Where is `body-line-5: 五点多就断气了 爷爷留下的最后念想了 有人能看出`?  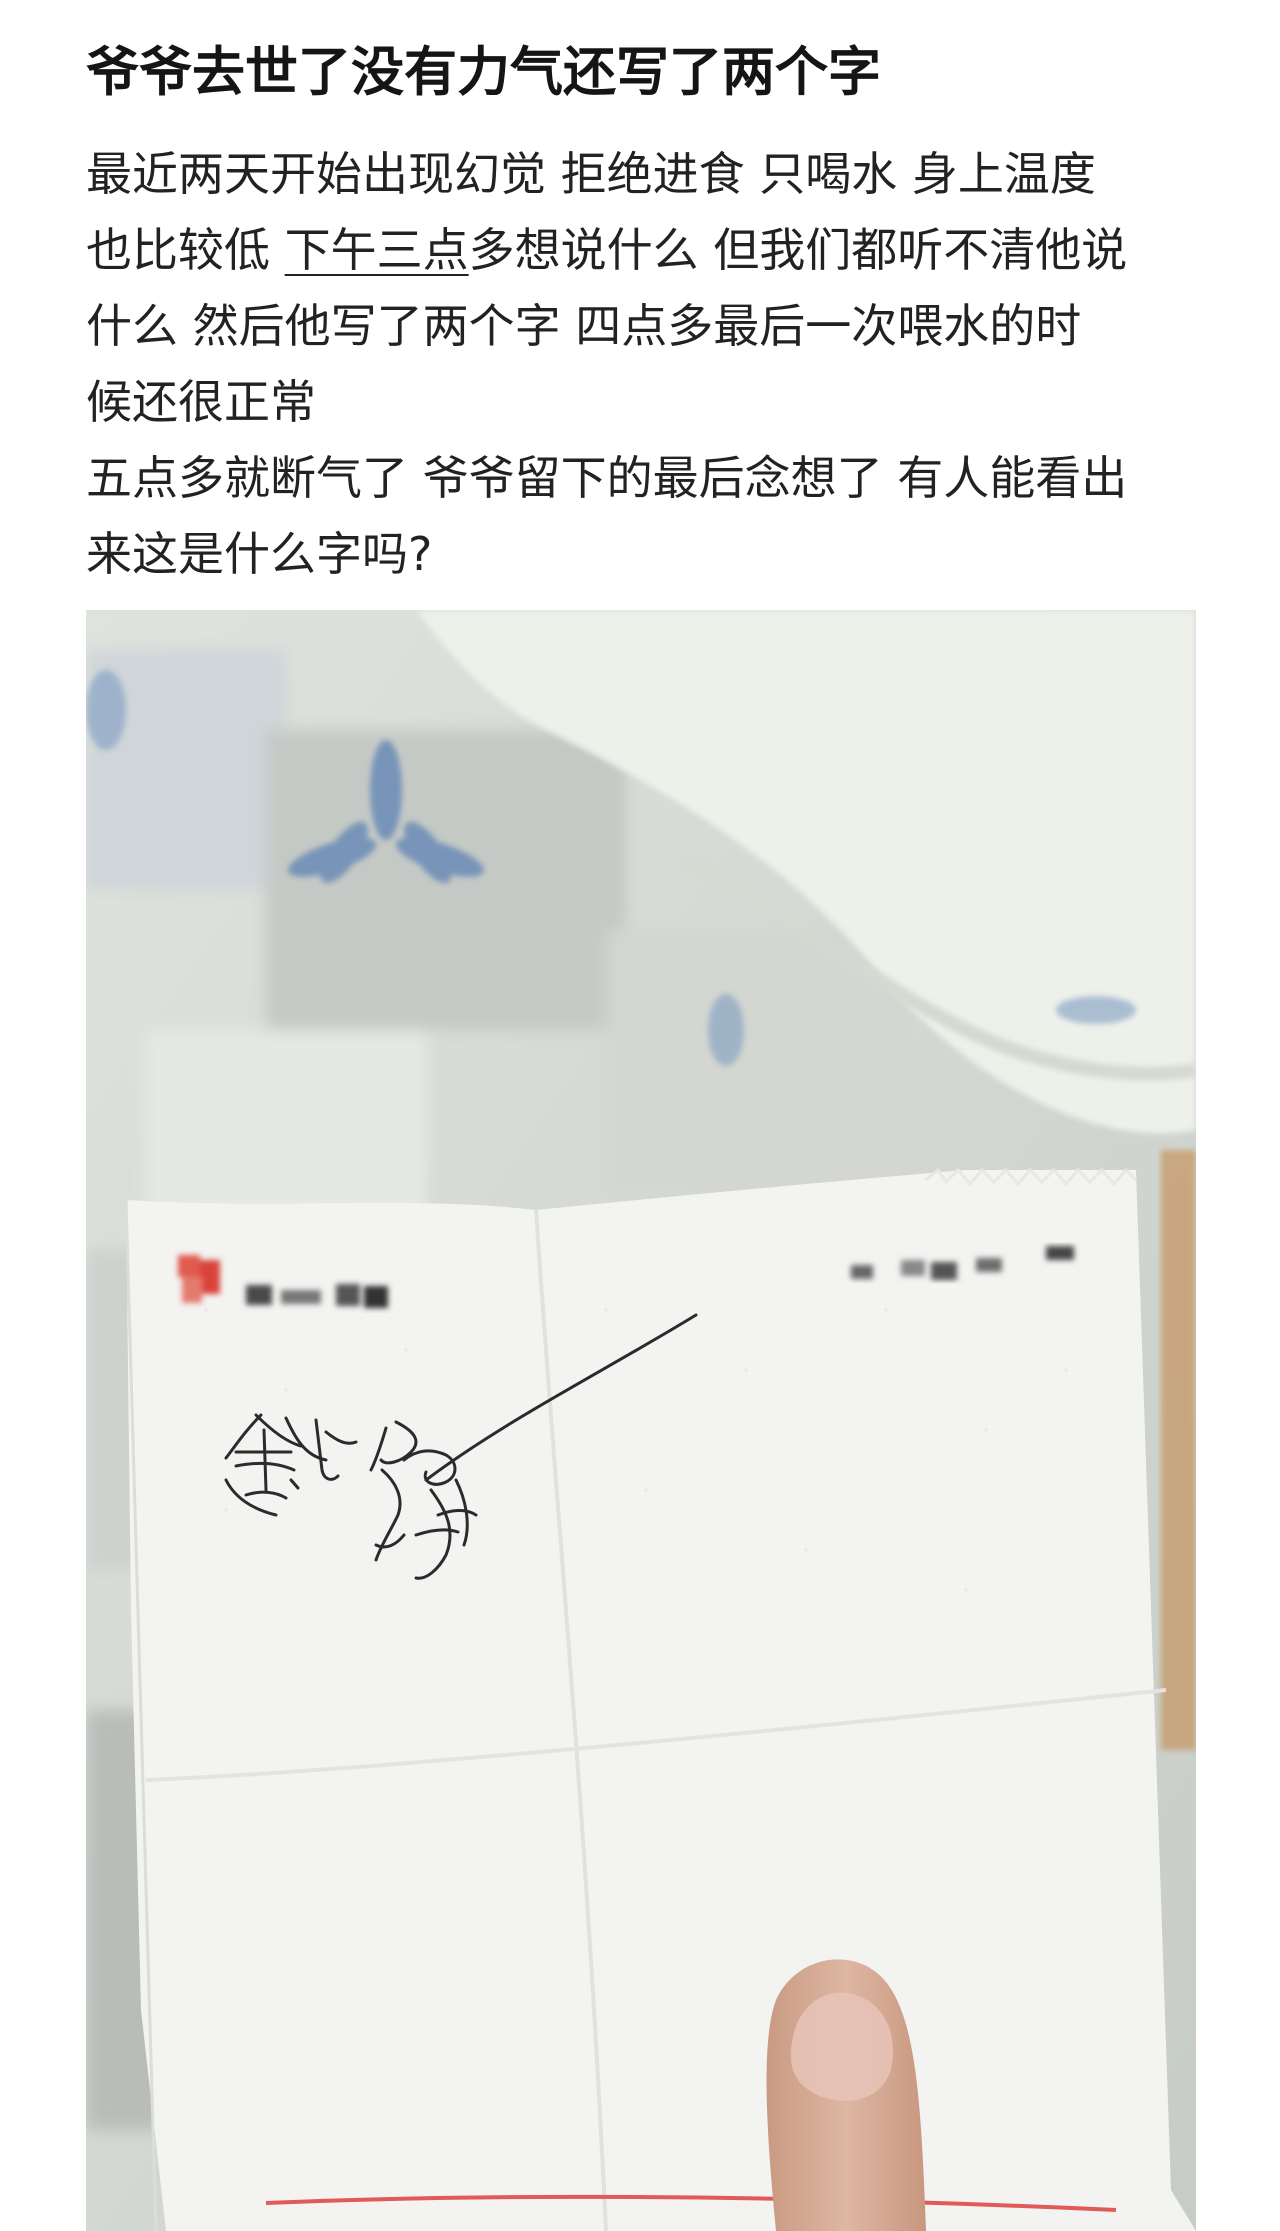 body-line-5: 五点多就断气了 爷爷留下的最后念想了 有人能看出 is located at coordinates (607, 478).